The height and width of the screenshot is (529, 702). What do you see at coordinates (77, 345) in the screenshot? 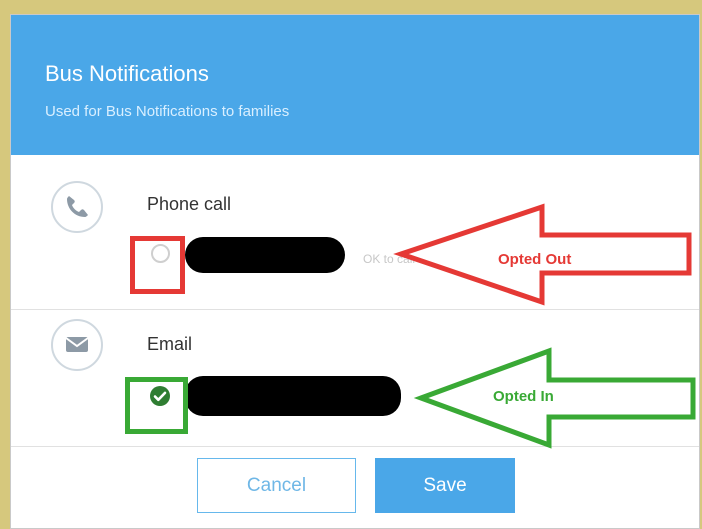
I see `envelope-icon` at bounding box center [77, 345].